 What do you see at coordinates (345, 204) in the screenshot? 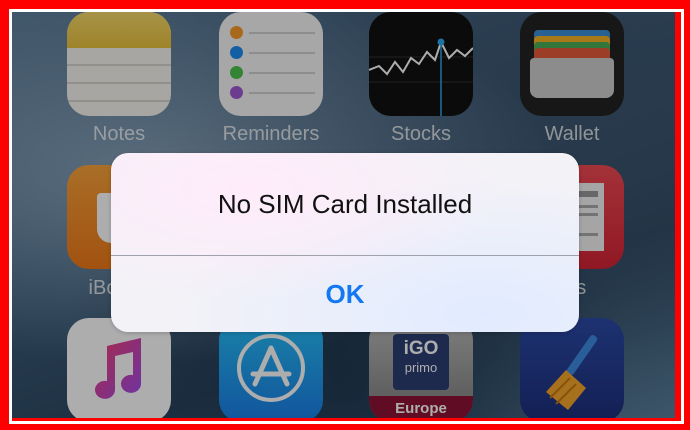
I see `alert-title: No SIM Card Installed` at bounding box center [345, 204].